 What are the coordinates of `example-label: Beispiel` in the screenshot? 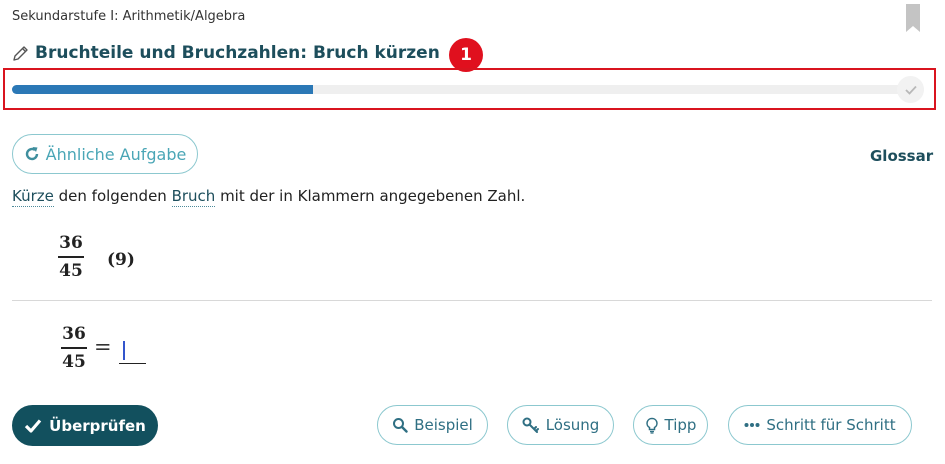 It's located at (443, 425).